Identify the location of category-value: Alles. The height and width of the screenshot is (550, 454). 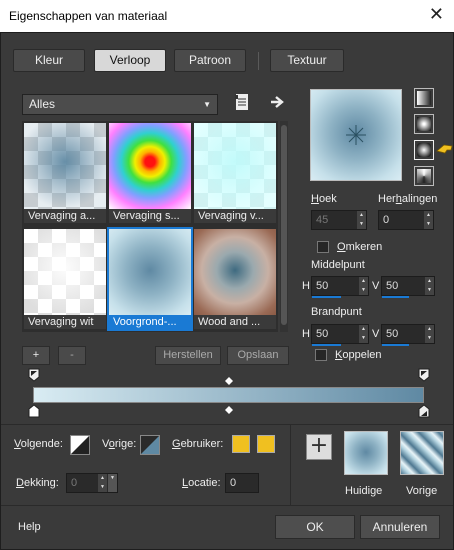
(42, 104).